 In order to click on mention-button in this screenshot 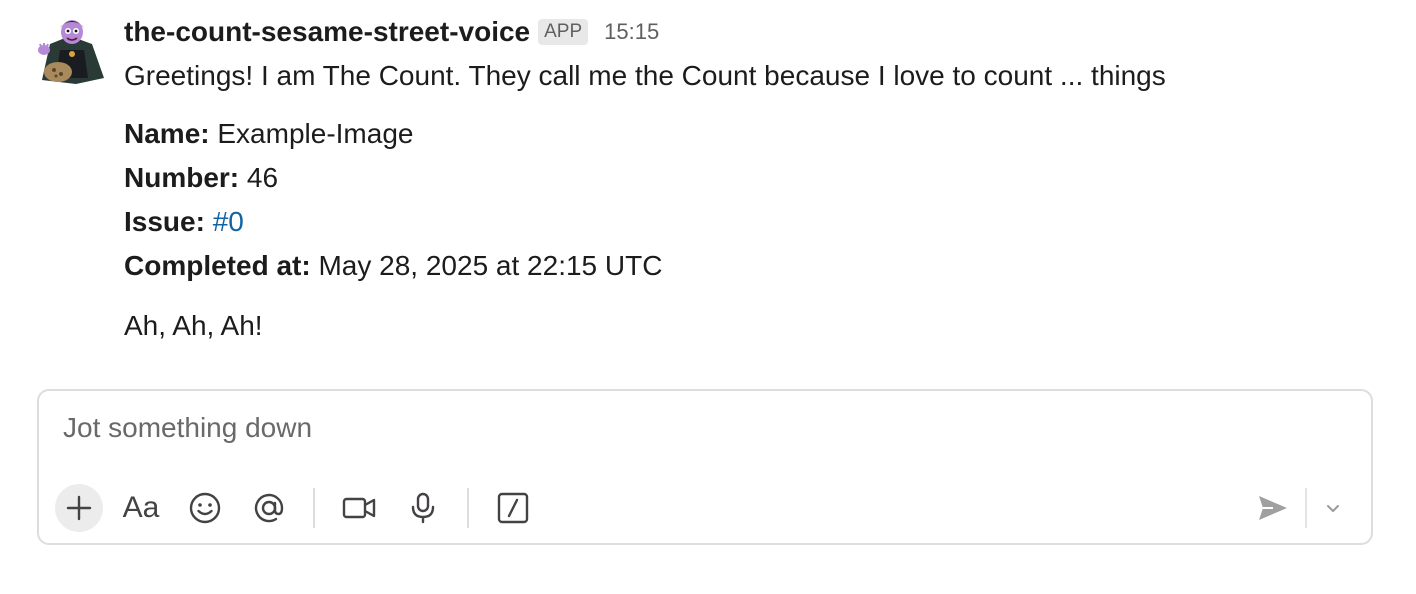, I will do `click(269, 508)`.